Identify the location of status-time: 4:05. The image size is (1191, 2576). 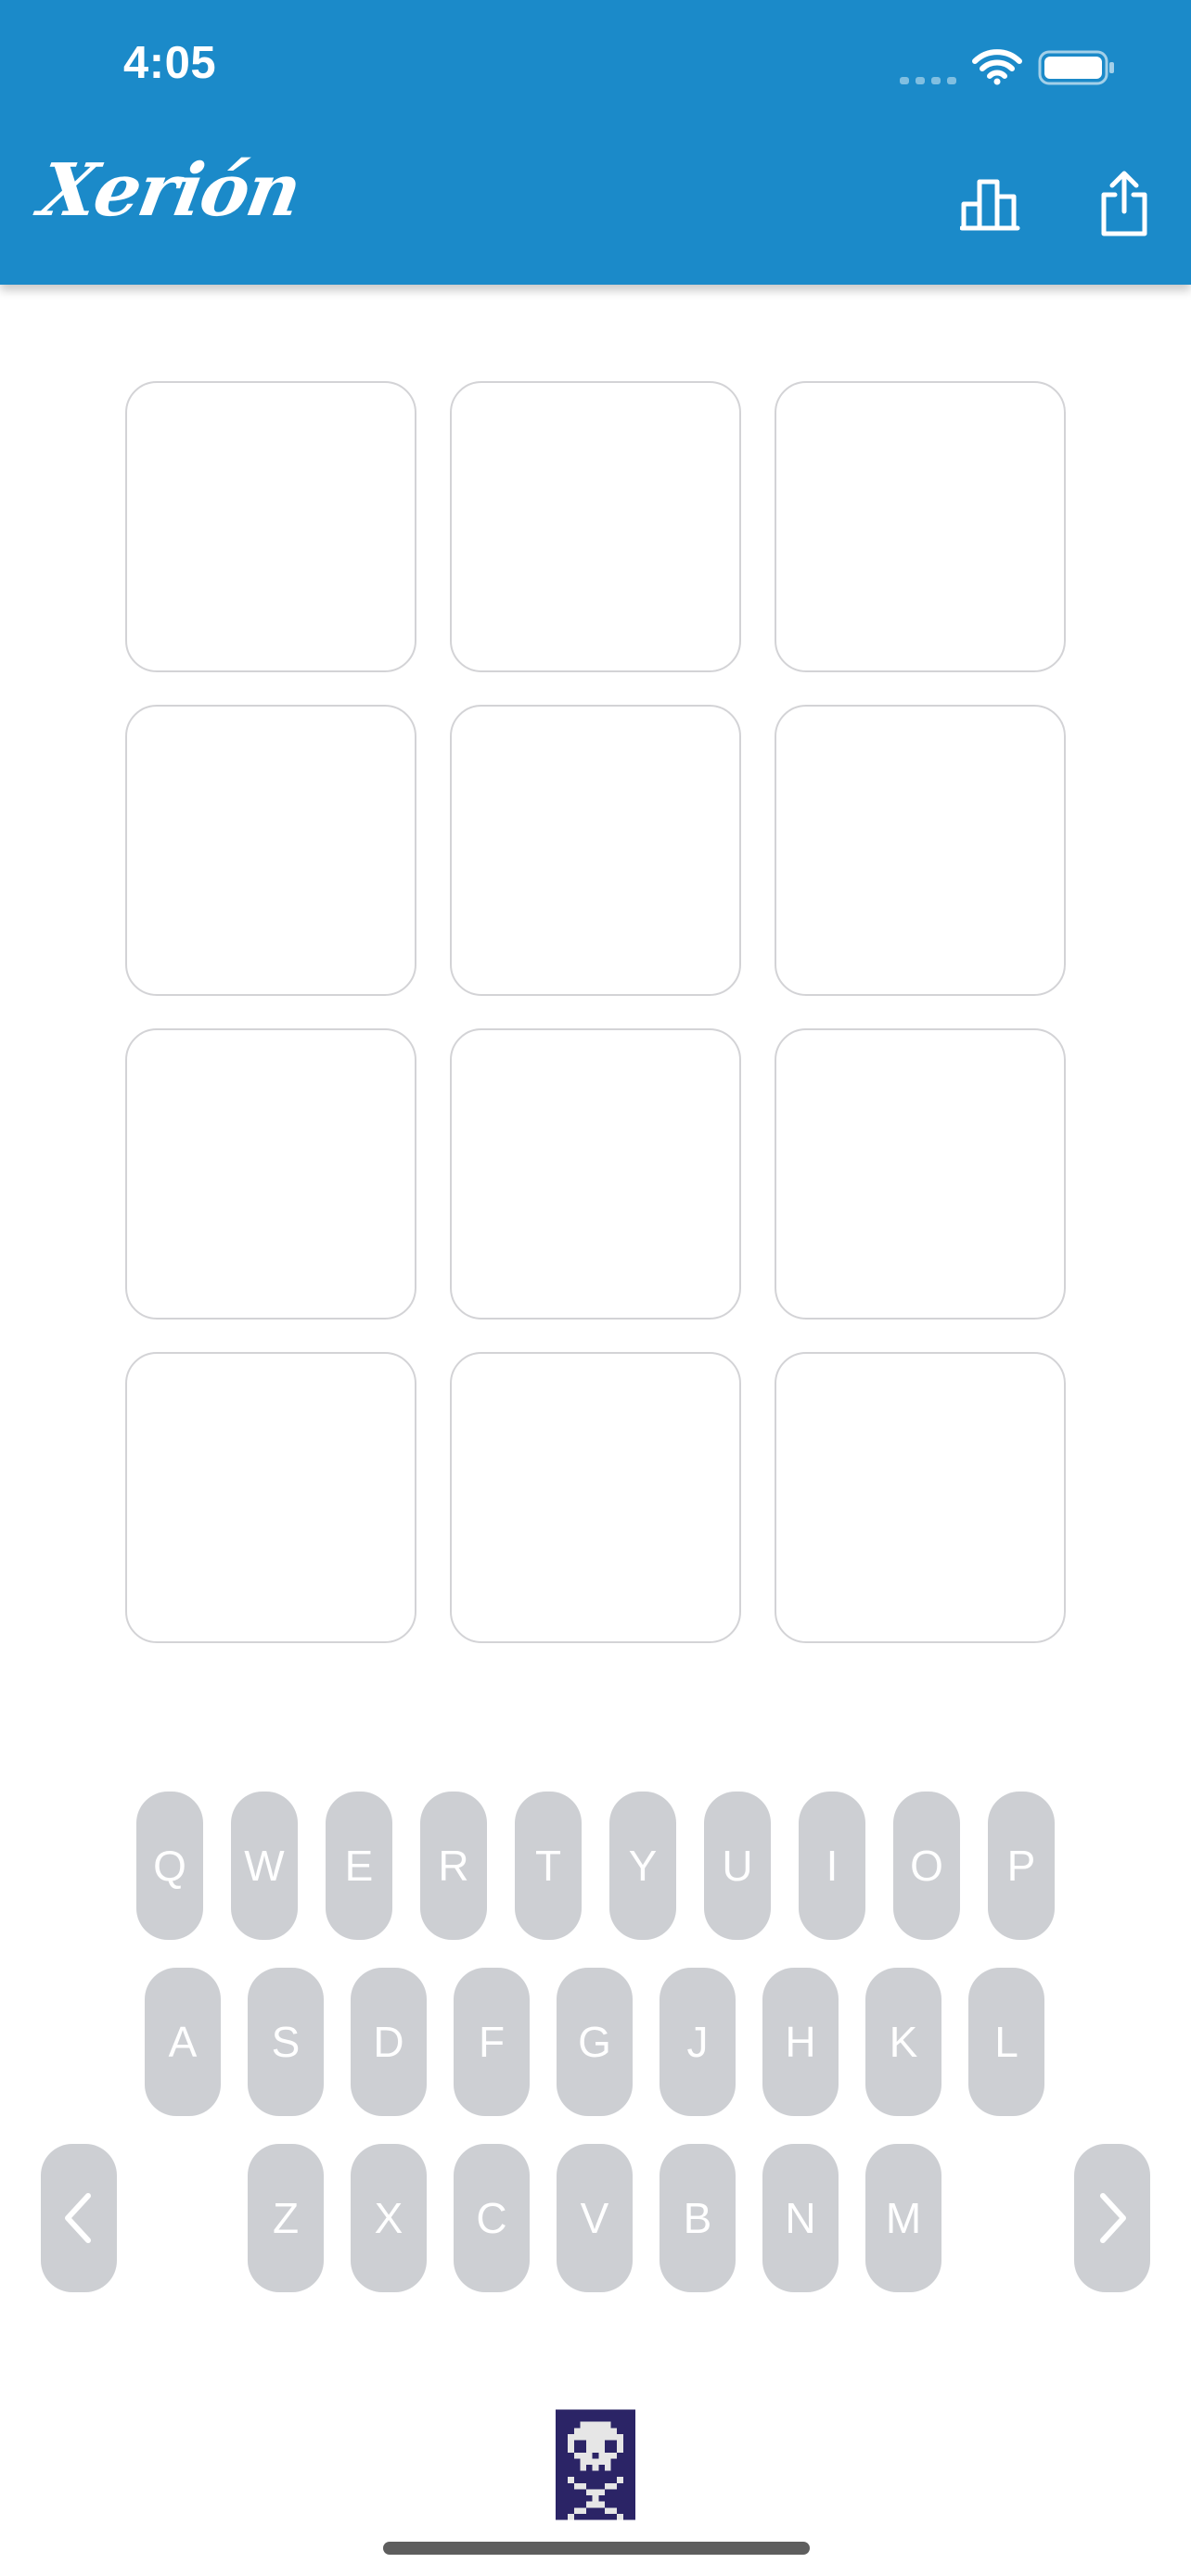
(170, 63).